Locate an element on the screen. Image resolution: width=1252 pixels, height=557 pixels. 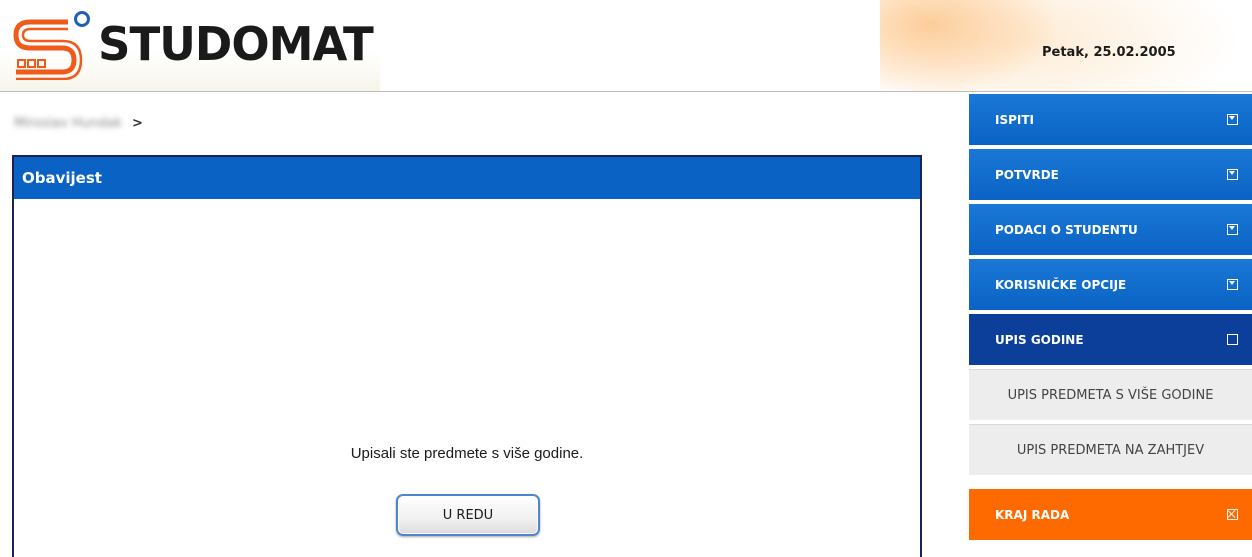
menu-item-label: KRAJ RADA is located at coordinates (1032, 514).